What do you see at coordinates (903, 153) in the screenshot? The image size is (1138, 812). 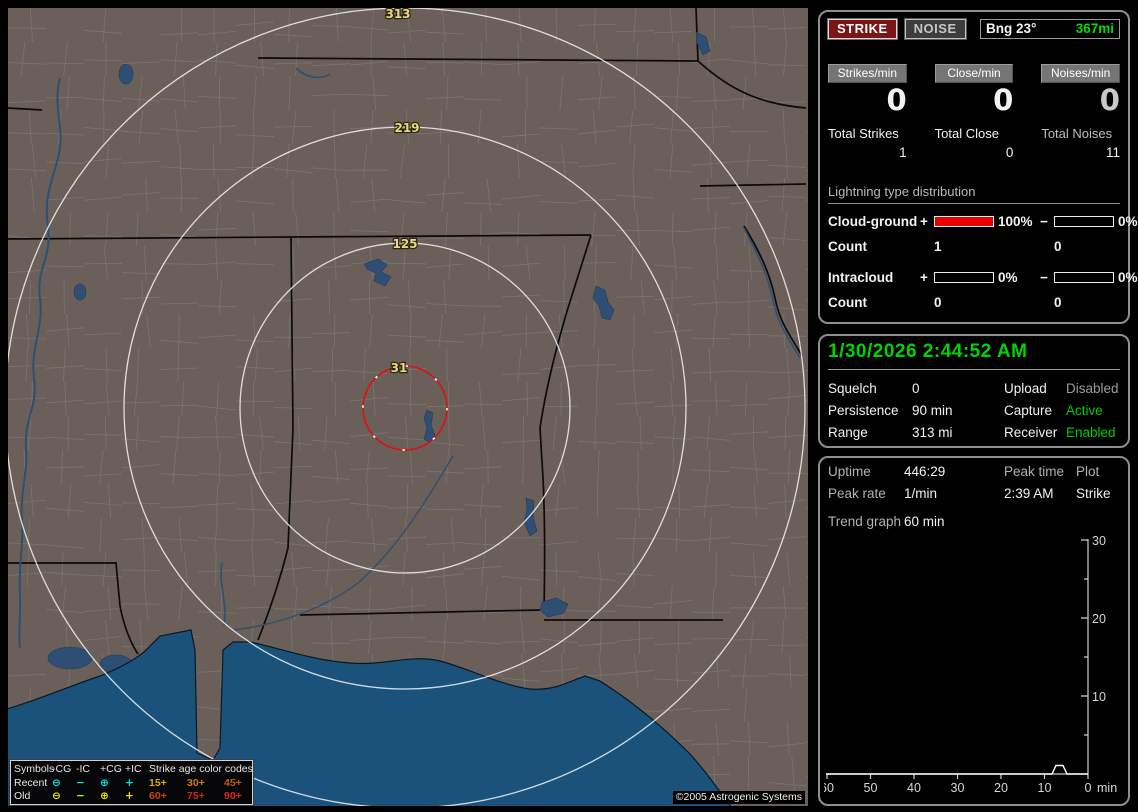 I see `total-strikes-value: 1` at bounding box center [903, 153].